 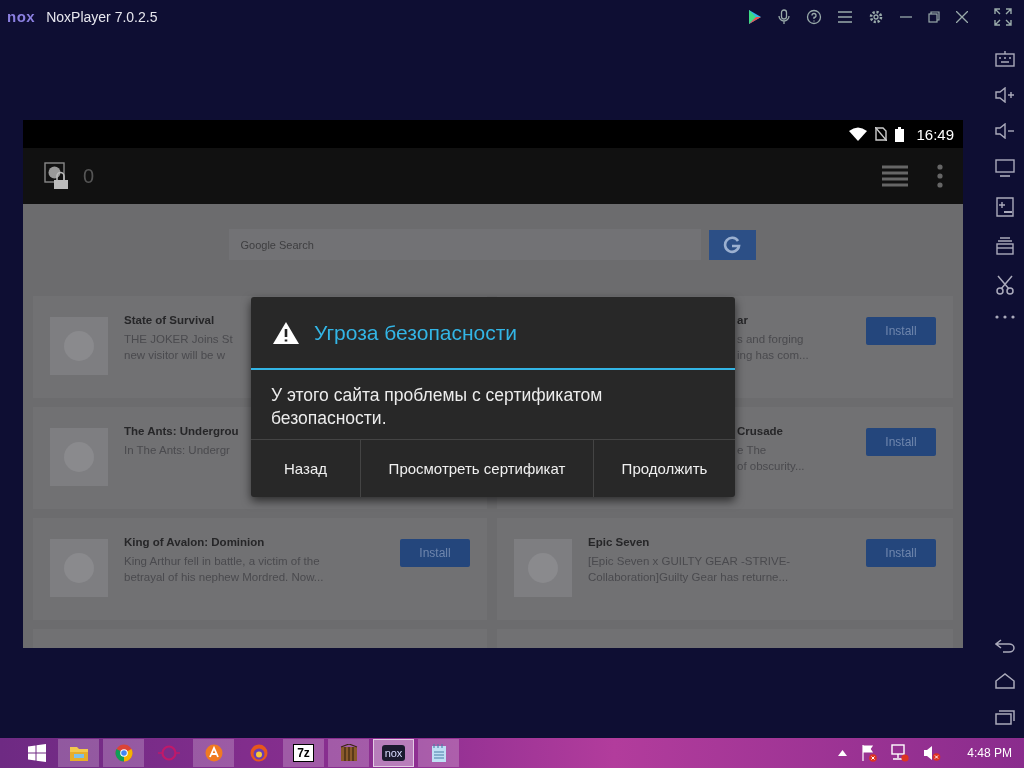 I want to click on archive-app-icon: 7z, so click(x=303, y=753).